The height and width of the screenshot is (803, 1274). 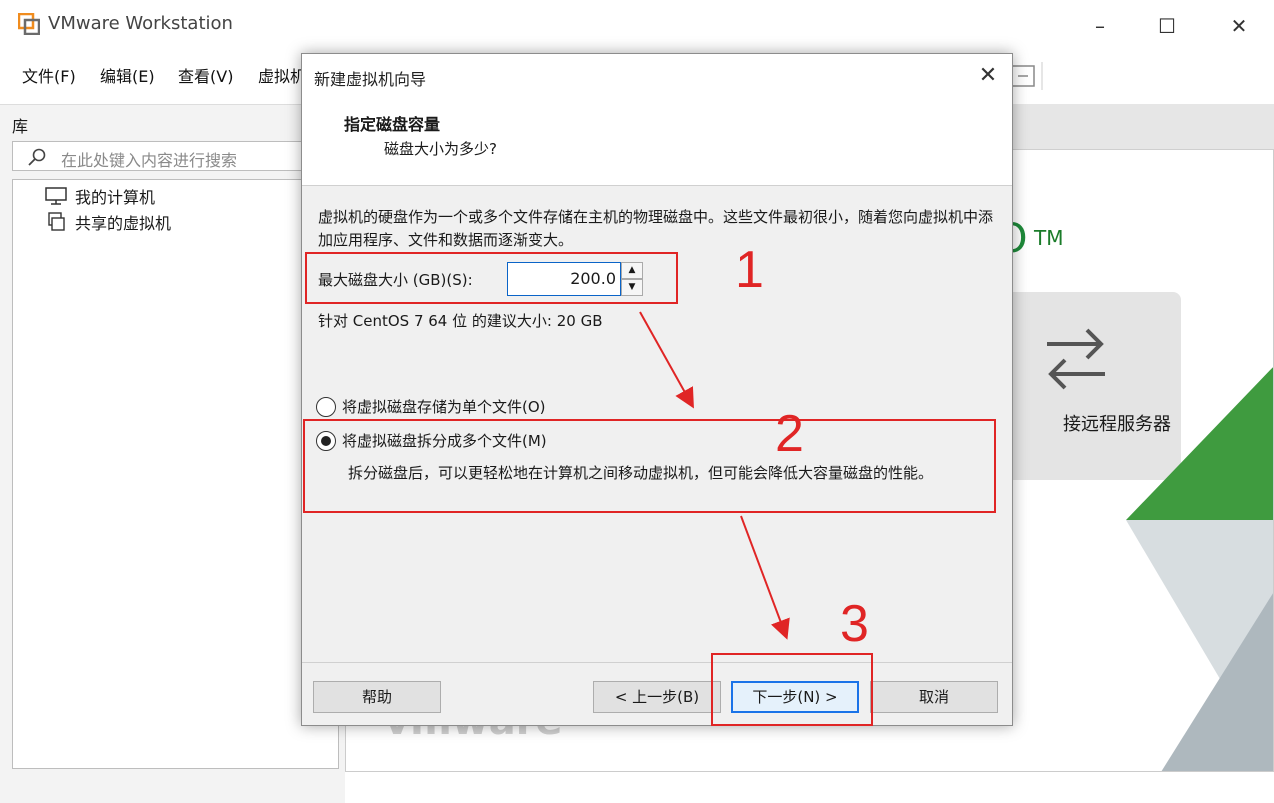 What do you see at coordinates (370, 79) in the screenshot?
I see `dialog-title: 新建虚拟机向导` at bounding box center [370, 79].